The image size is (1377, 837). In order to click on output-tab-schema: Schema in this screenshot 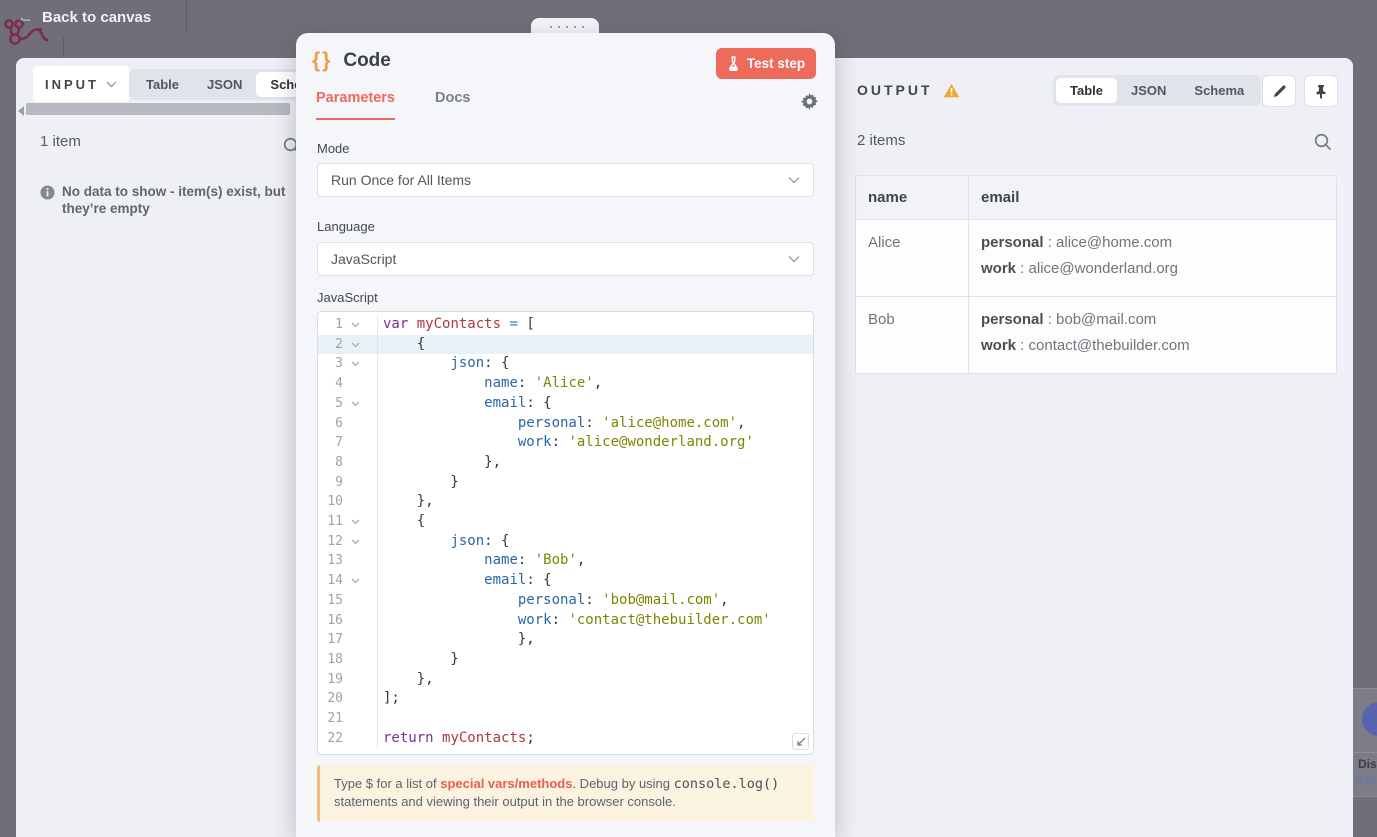, I will do `click(1219, 90)`.